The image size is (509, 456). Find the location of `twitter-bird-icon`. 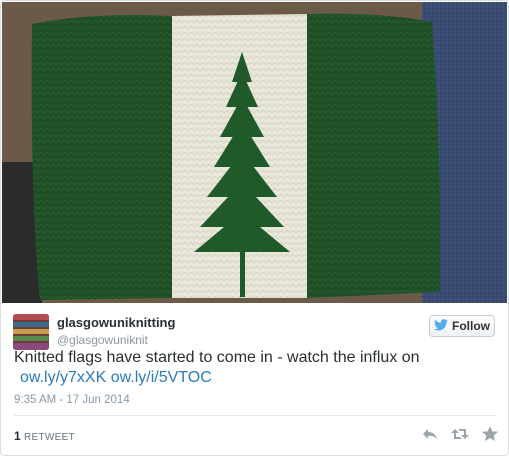

twitter-bird-icon is located at coordinates (441, 326).